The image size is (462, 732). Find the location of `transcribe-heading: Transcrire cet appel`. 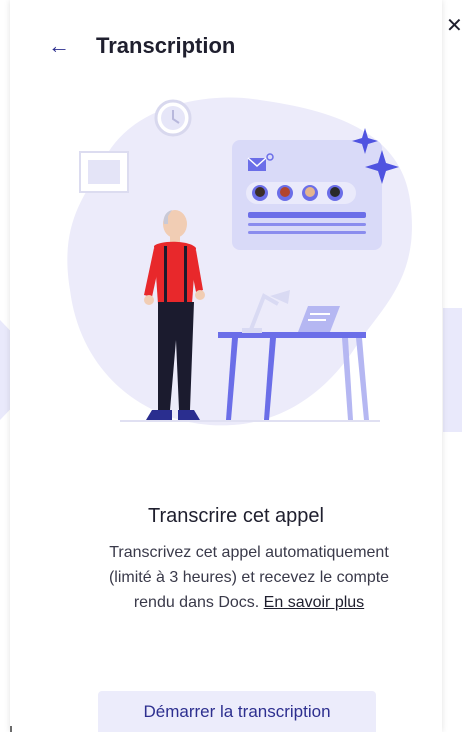

transcribe-heading: Transcrire cet appel is located at coordinates (236, 516).